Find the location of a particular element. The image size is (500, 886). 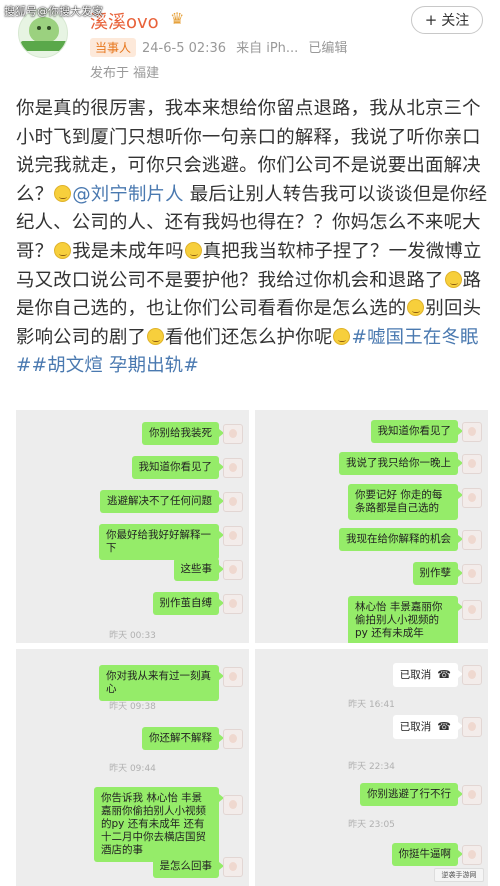

chat-message: 别作茧自缚 is located at coordinates (188, 603).